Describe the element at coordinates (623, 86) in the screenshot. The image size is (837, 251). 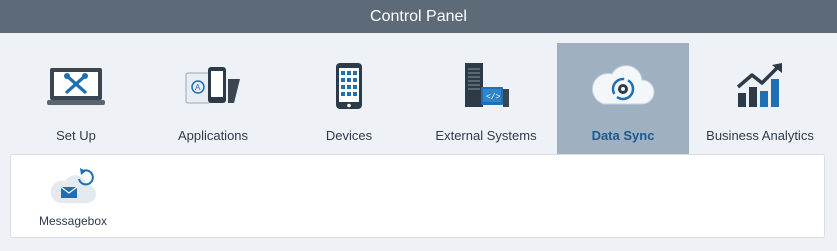
I see `cloud-sync-icon` at that location.